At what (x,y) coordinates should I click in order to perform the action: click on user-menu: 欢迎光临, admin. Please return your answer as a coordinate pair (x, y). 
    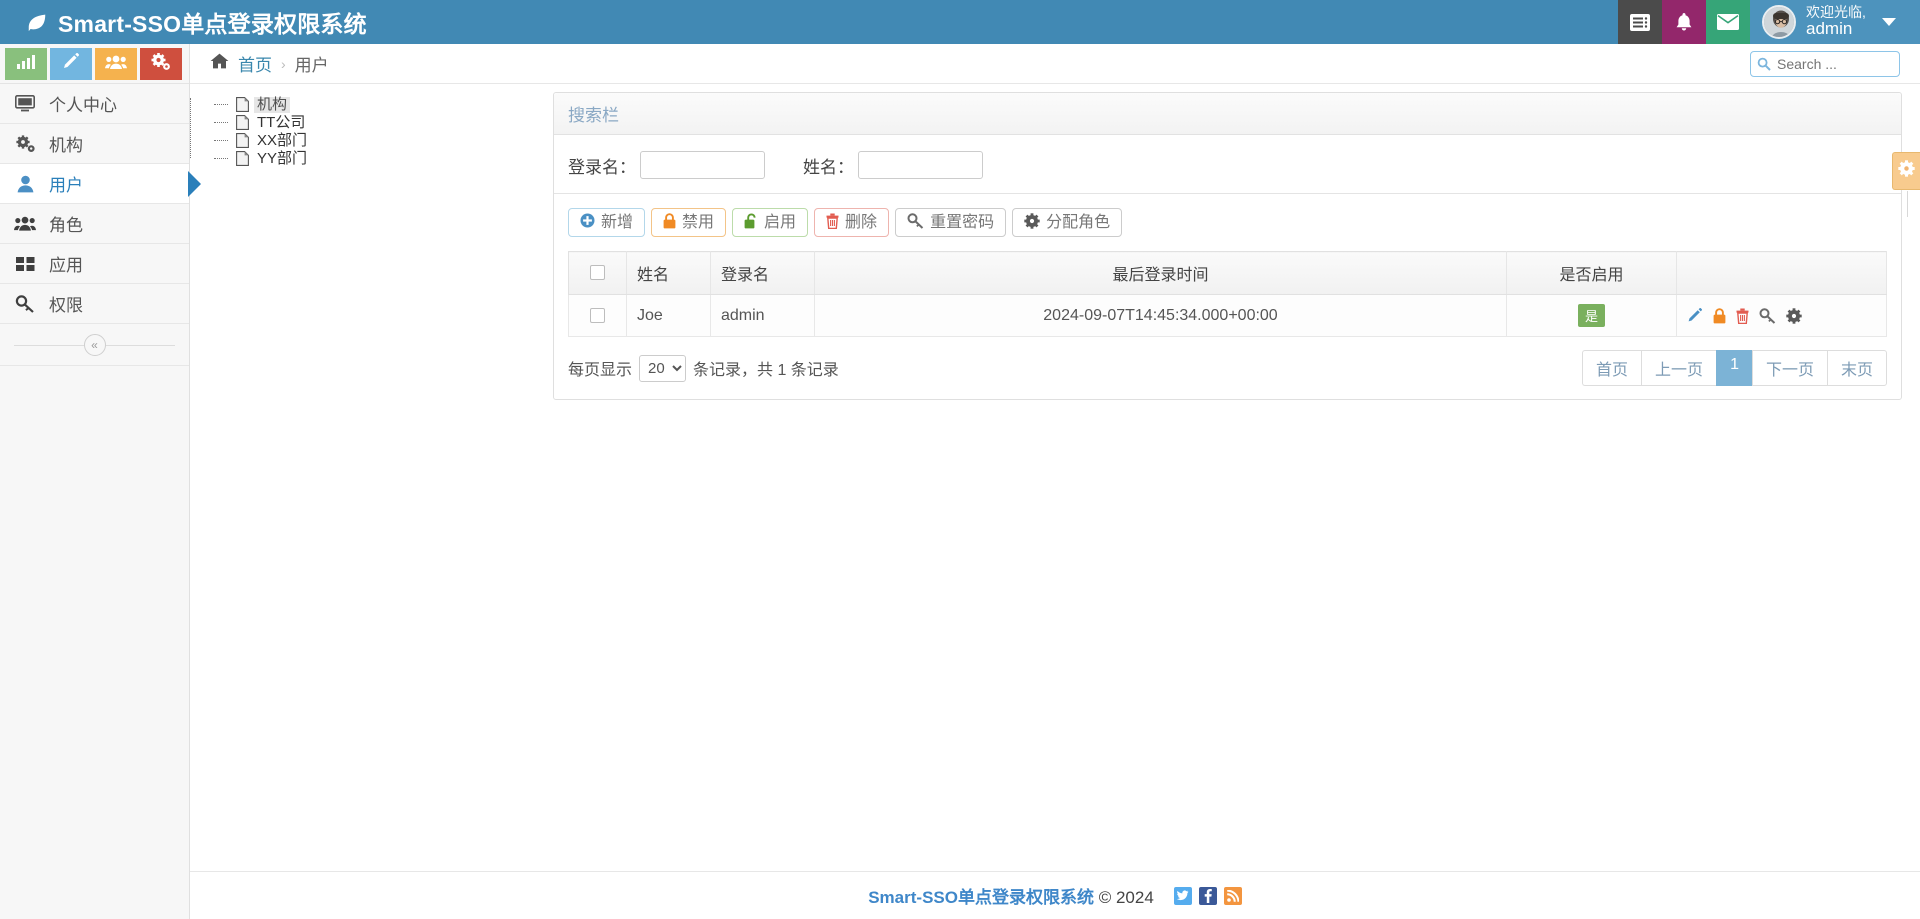
    Looking at the image, I should click on (1835, 22).